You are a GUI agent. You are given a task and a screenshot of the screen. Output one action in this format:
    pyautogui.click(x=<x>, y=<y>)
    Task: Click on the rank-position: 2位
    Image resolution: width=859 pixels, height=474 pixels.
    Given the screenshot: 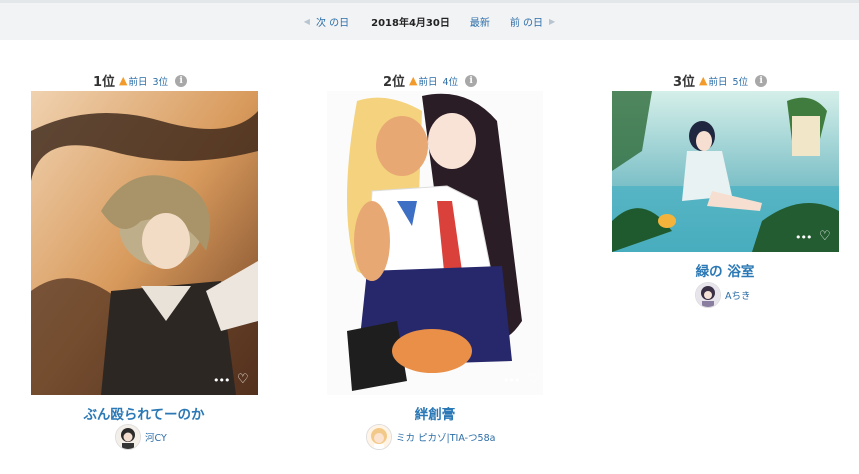 What is the action you would take?
    pyautogui.click(x=394, y=82)
    